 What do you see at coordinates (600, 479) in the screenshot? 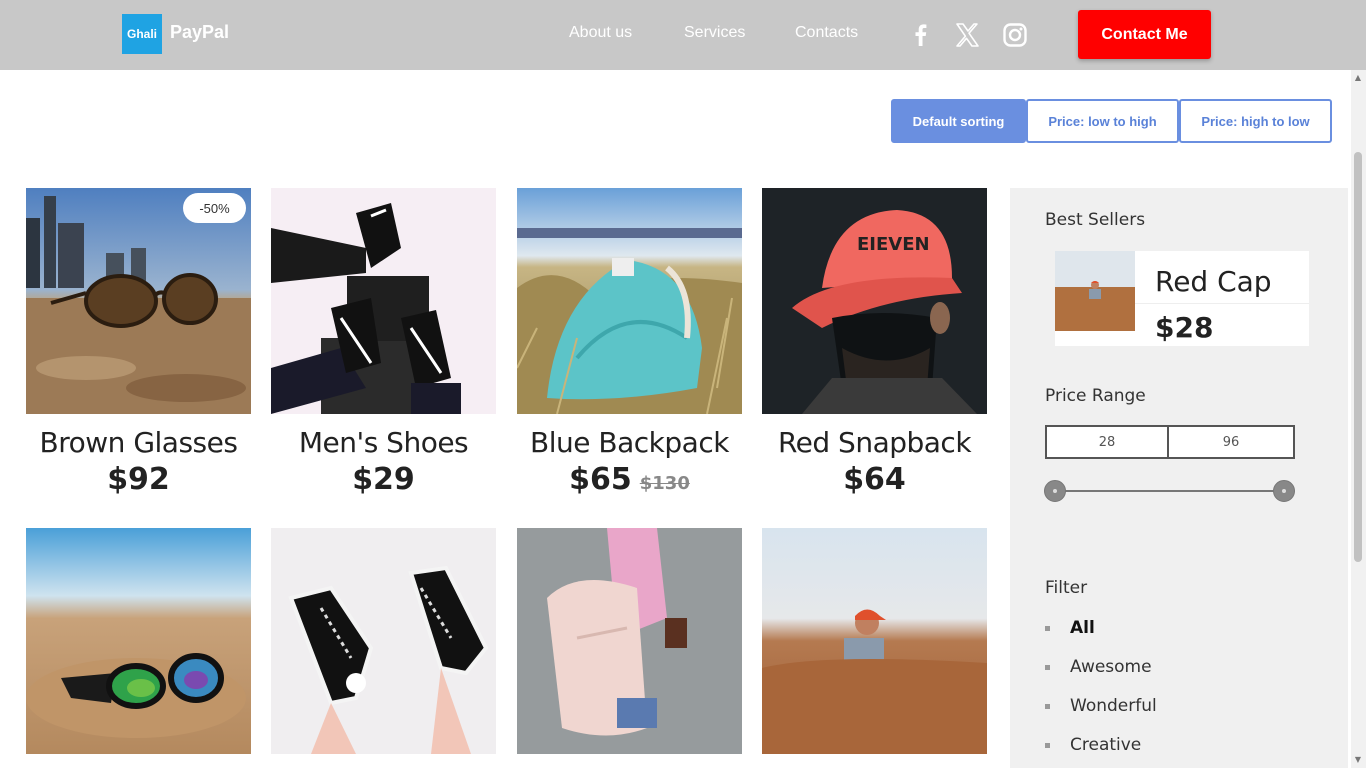
I see `product-price: $65` at bounding box center [600, 479].